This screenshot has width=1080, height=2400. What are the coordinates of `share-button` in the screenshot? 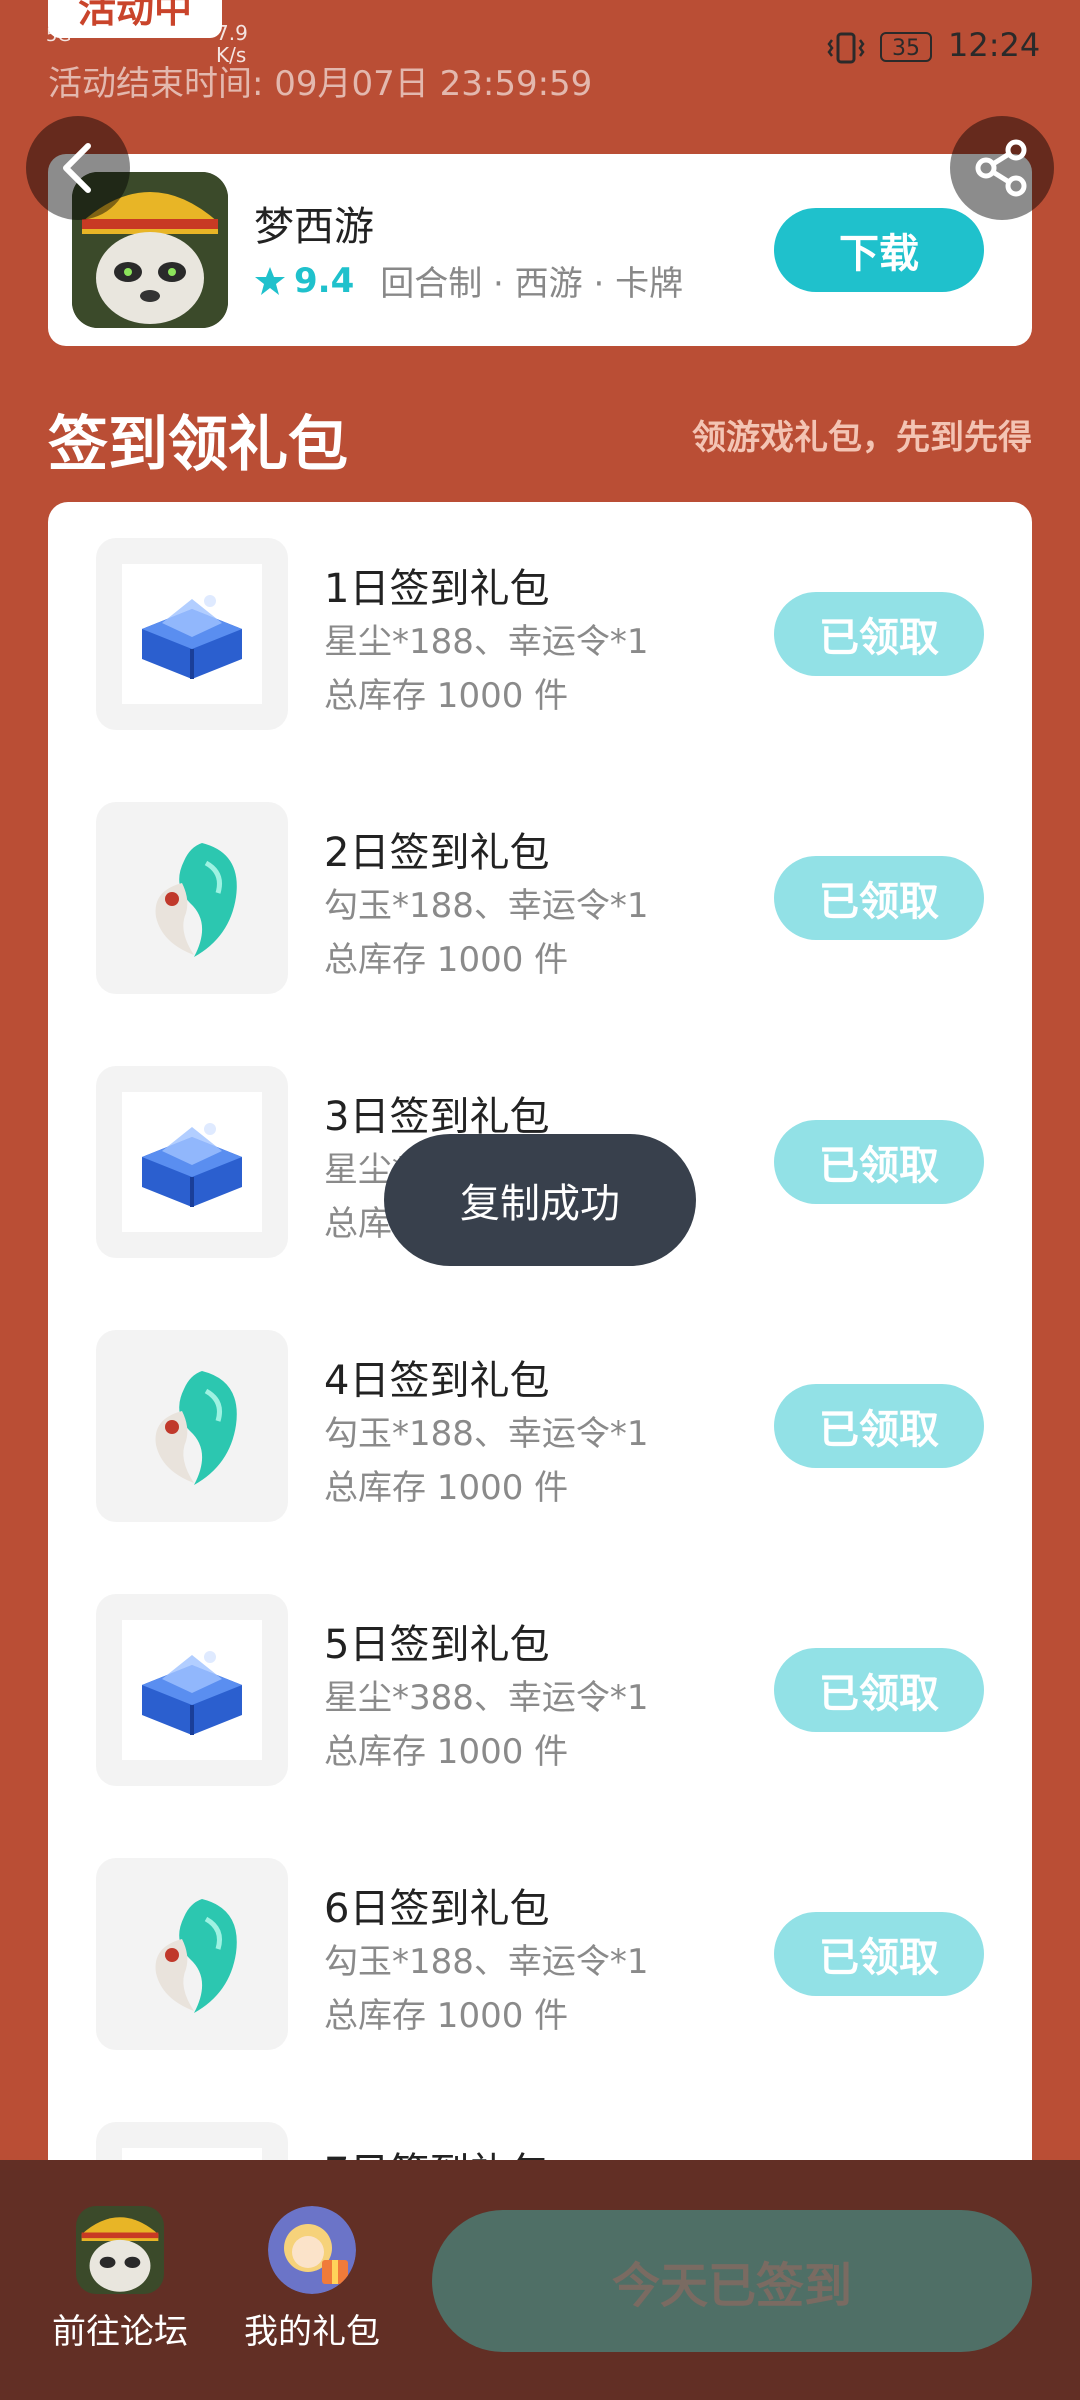 It's located at (1002, 168).